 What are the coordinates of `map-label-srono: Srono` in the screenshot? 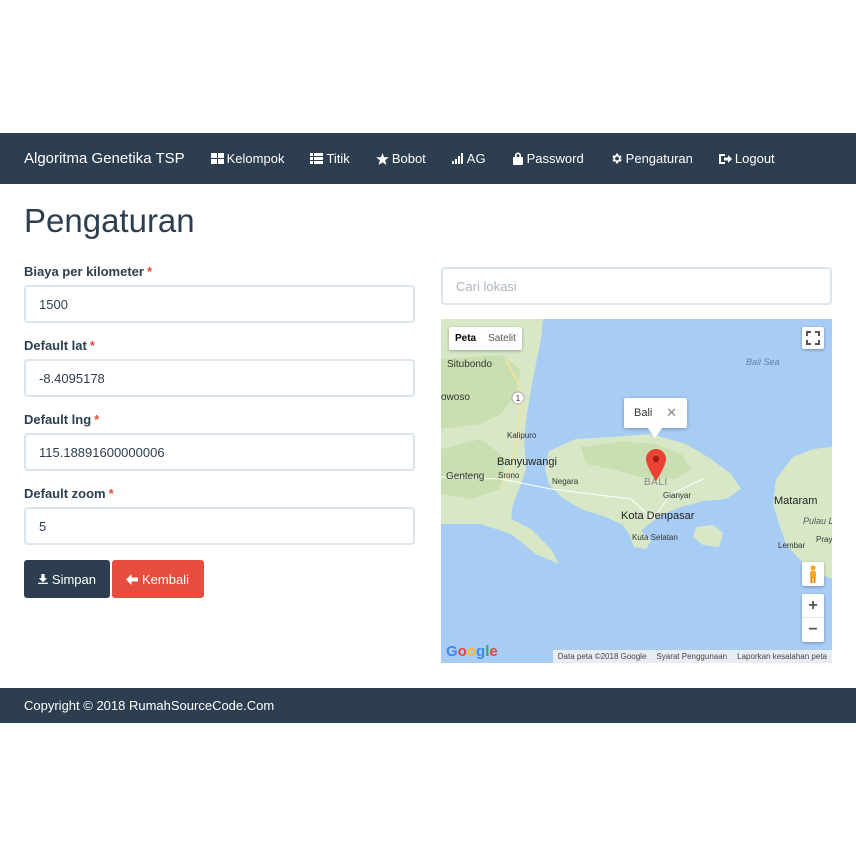 It's located at (509, 475).